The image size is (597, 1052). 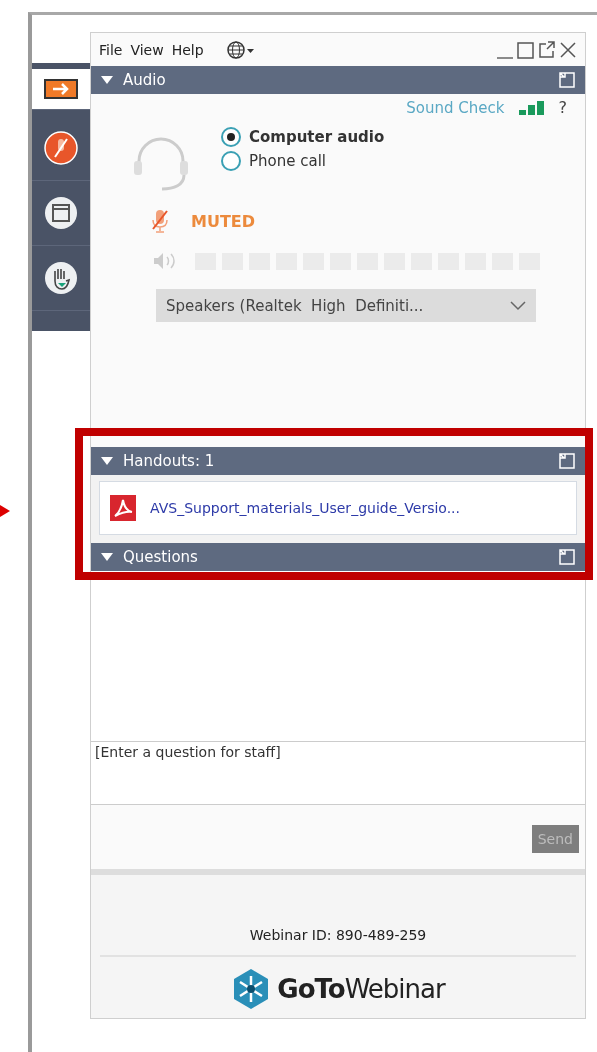 What do you see at coordinates (303, 137) in the screenshot?
I see `radio-option: Computer audio` at bounding box center [303, 137].